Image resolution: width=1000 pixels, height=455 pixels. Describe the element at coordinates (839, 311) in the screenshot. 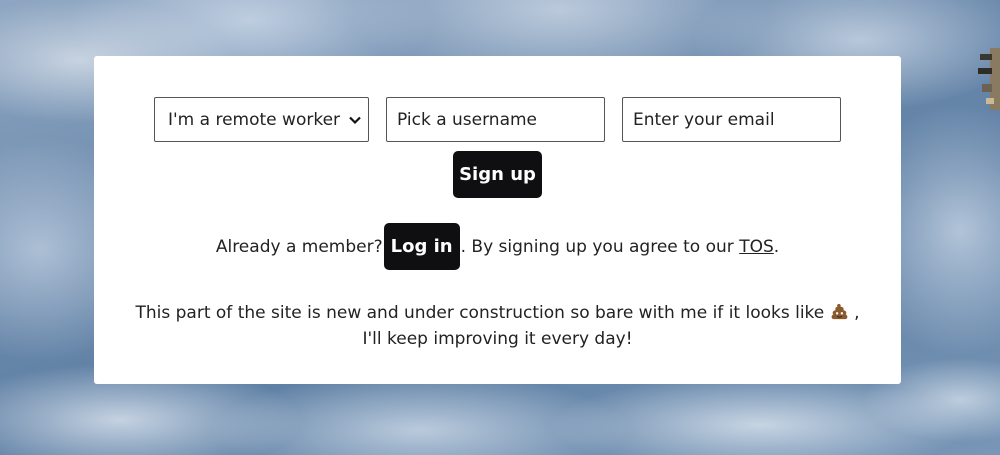

I see `poop-icon` at that location.